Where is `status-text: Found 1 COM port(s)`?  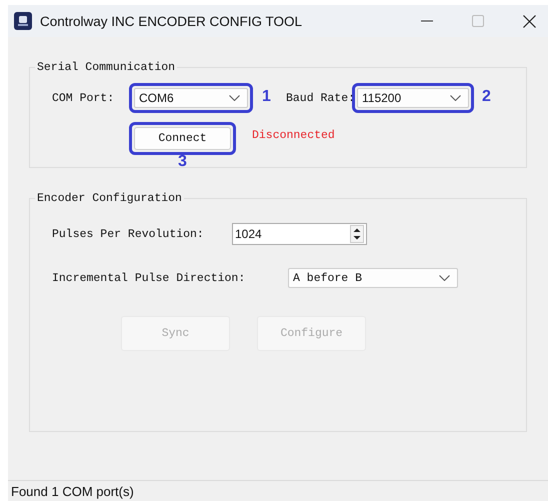 status-text: Found 1 COM port(s) is located at coordinates (72, 491).